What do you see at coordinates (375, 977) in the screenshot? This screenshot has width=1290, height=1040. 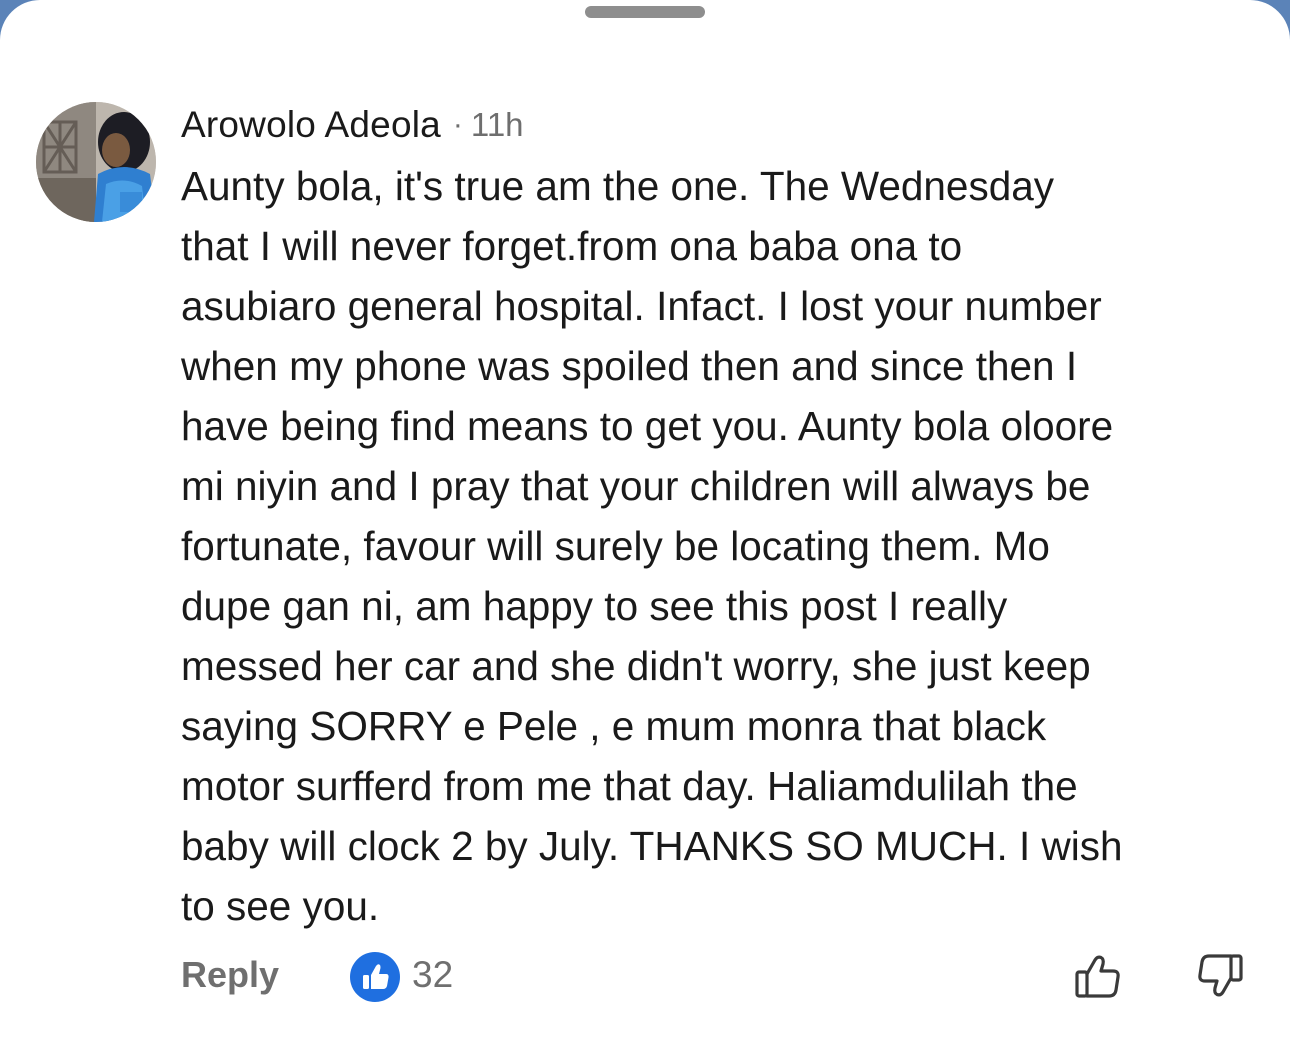 I see `thumbs-up-icon` at bounding box center [375, 977].